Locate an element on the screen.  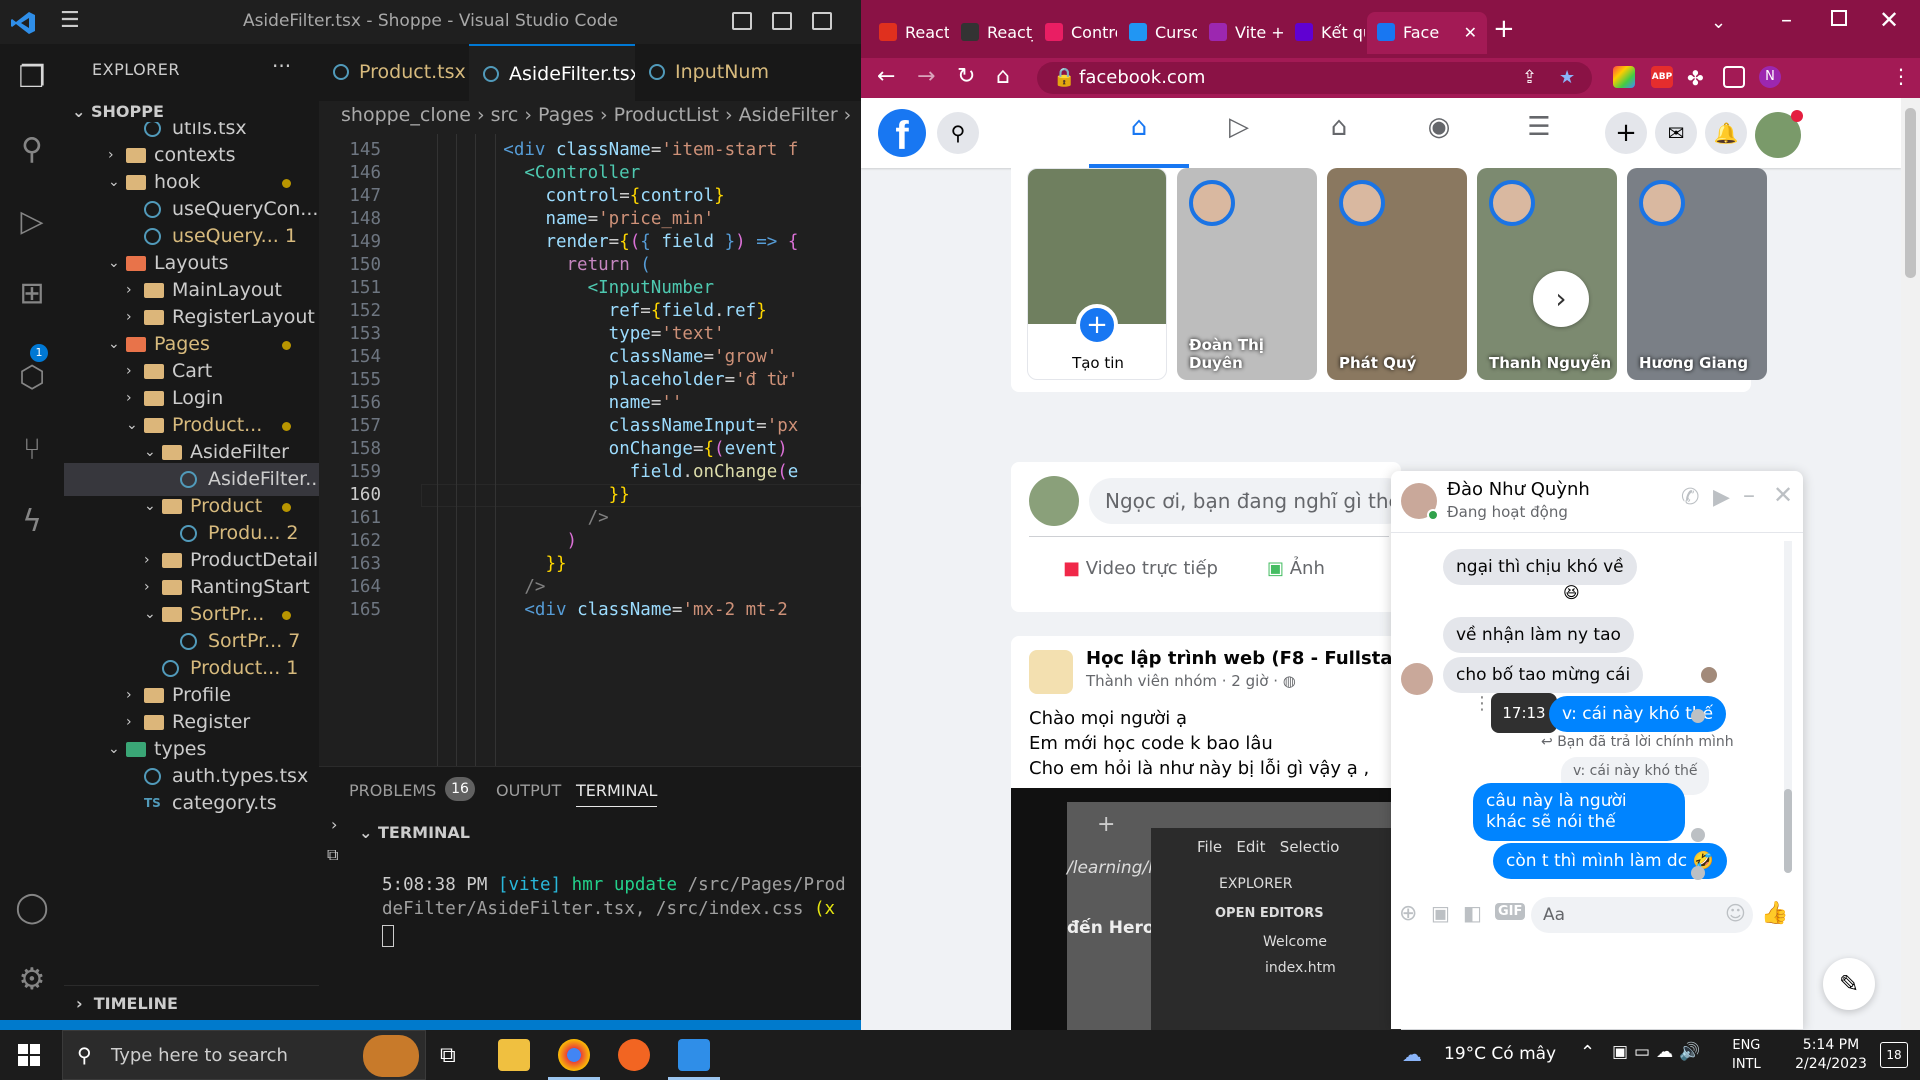
gif-icon: GIF is located at coordinates (1510, 911).